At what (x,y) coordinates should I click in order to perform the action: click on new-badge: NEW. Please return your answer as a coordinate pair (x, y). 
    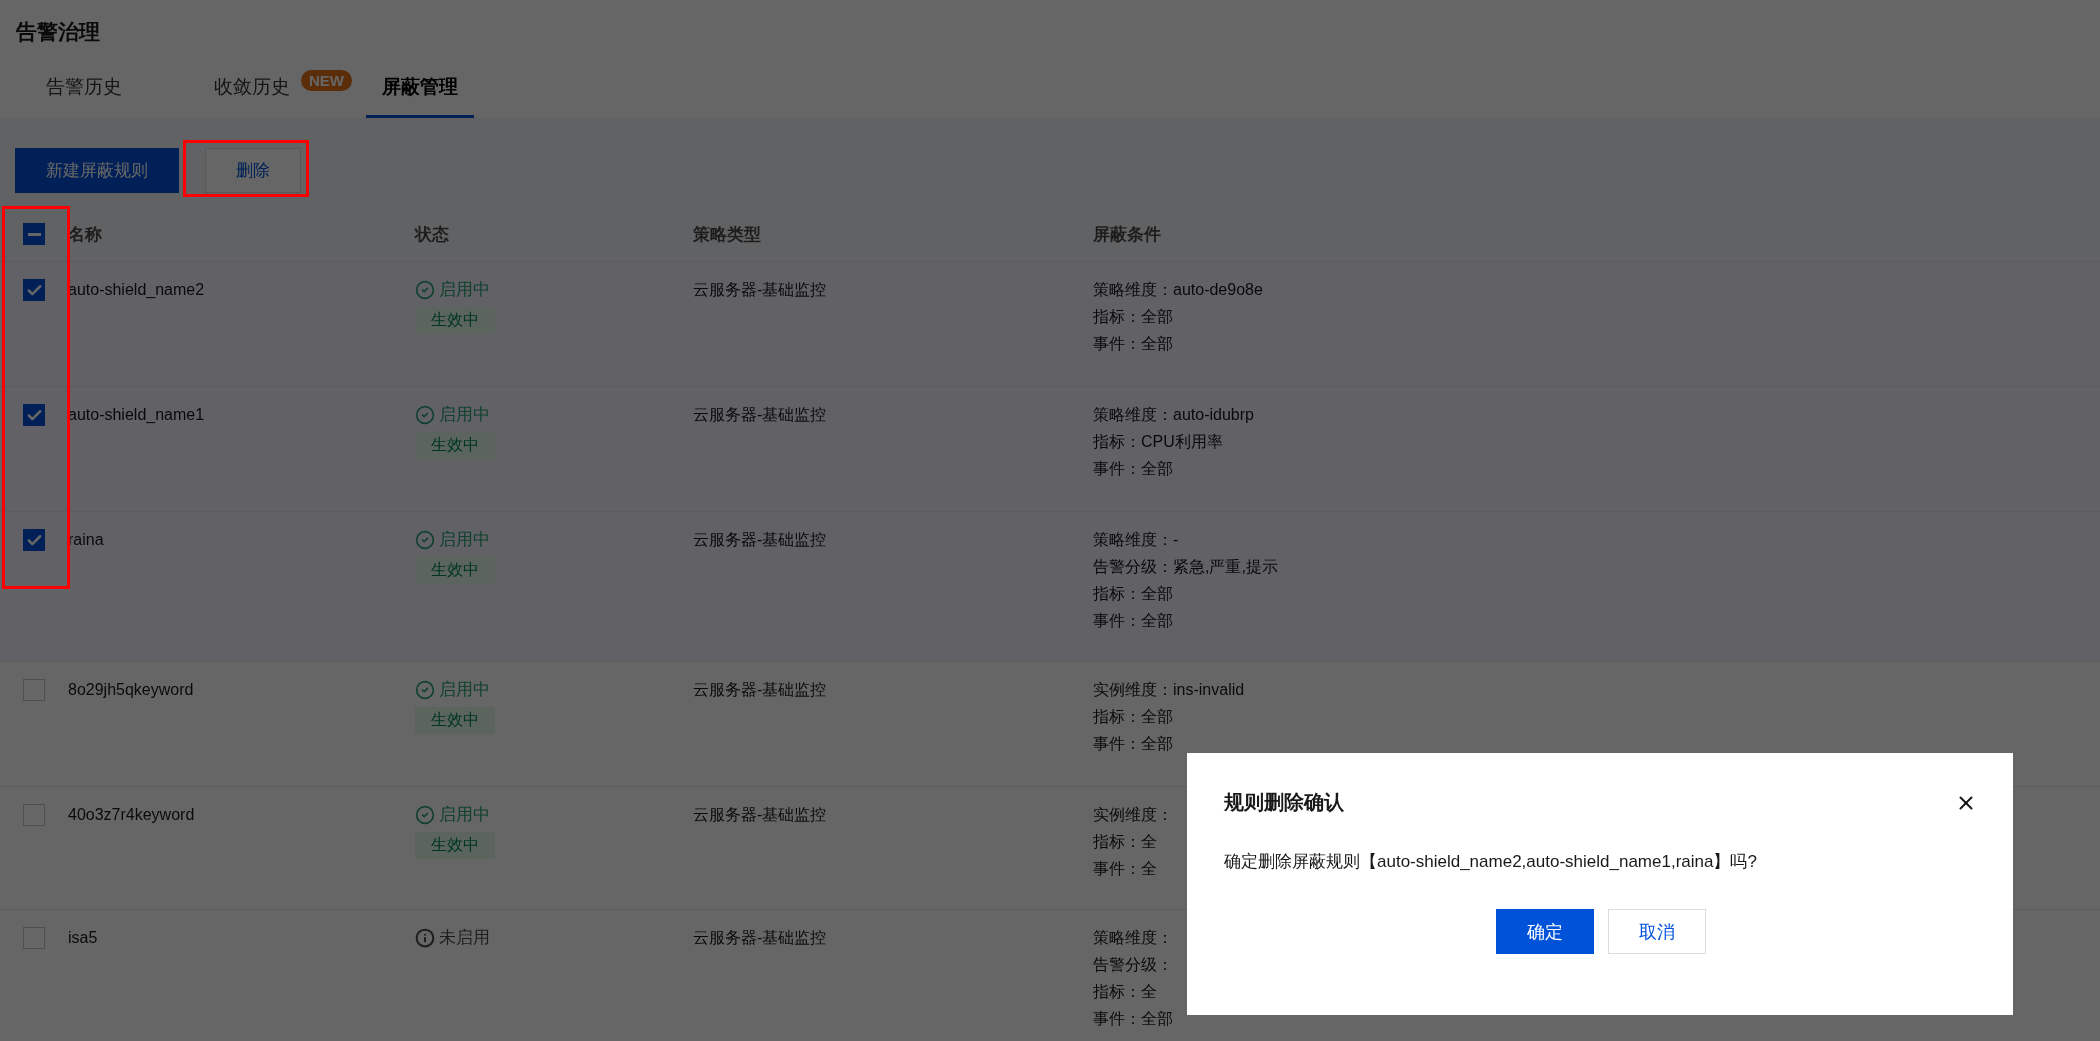
    Looking at the image, I should click on (326, 80).